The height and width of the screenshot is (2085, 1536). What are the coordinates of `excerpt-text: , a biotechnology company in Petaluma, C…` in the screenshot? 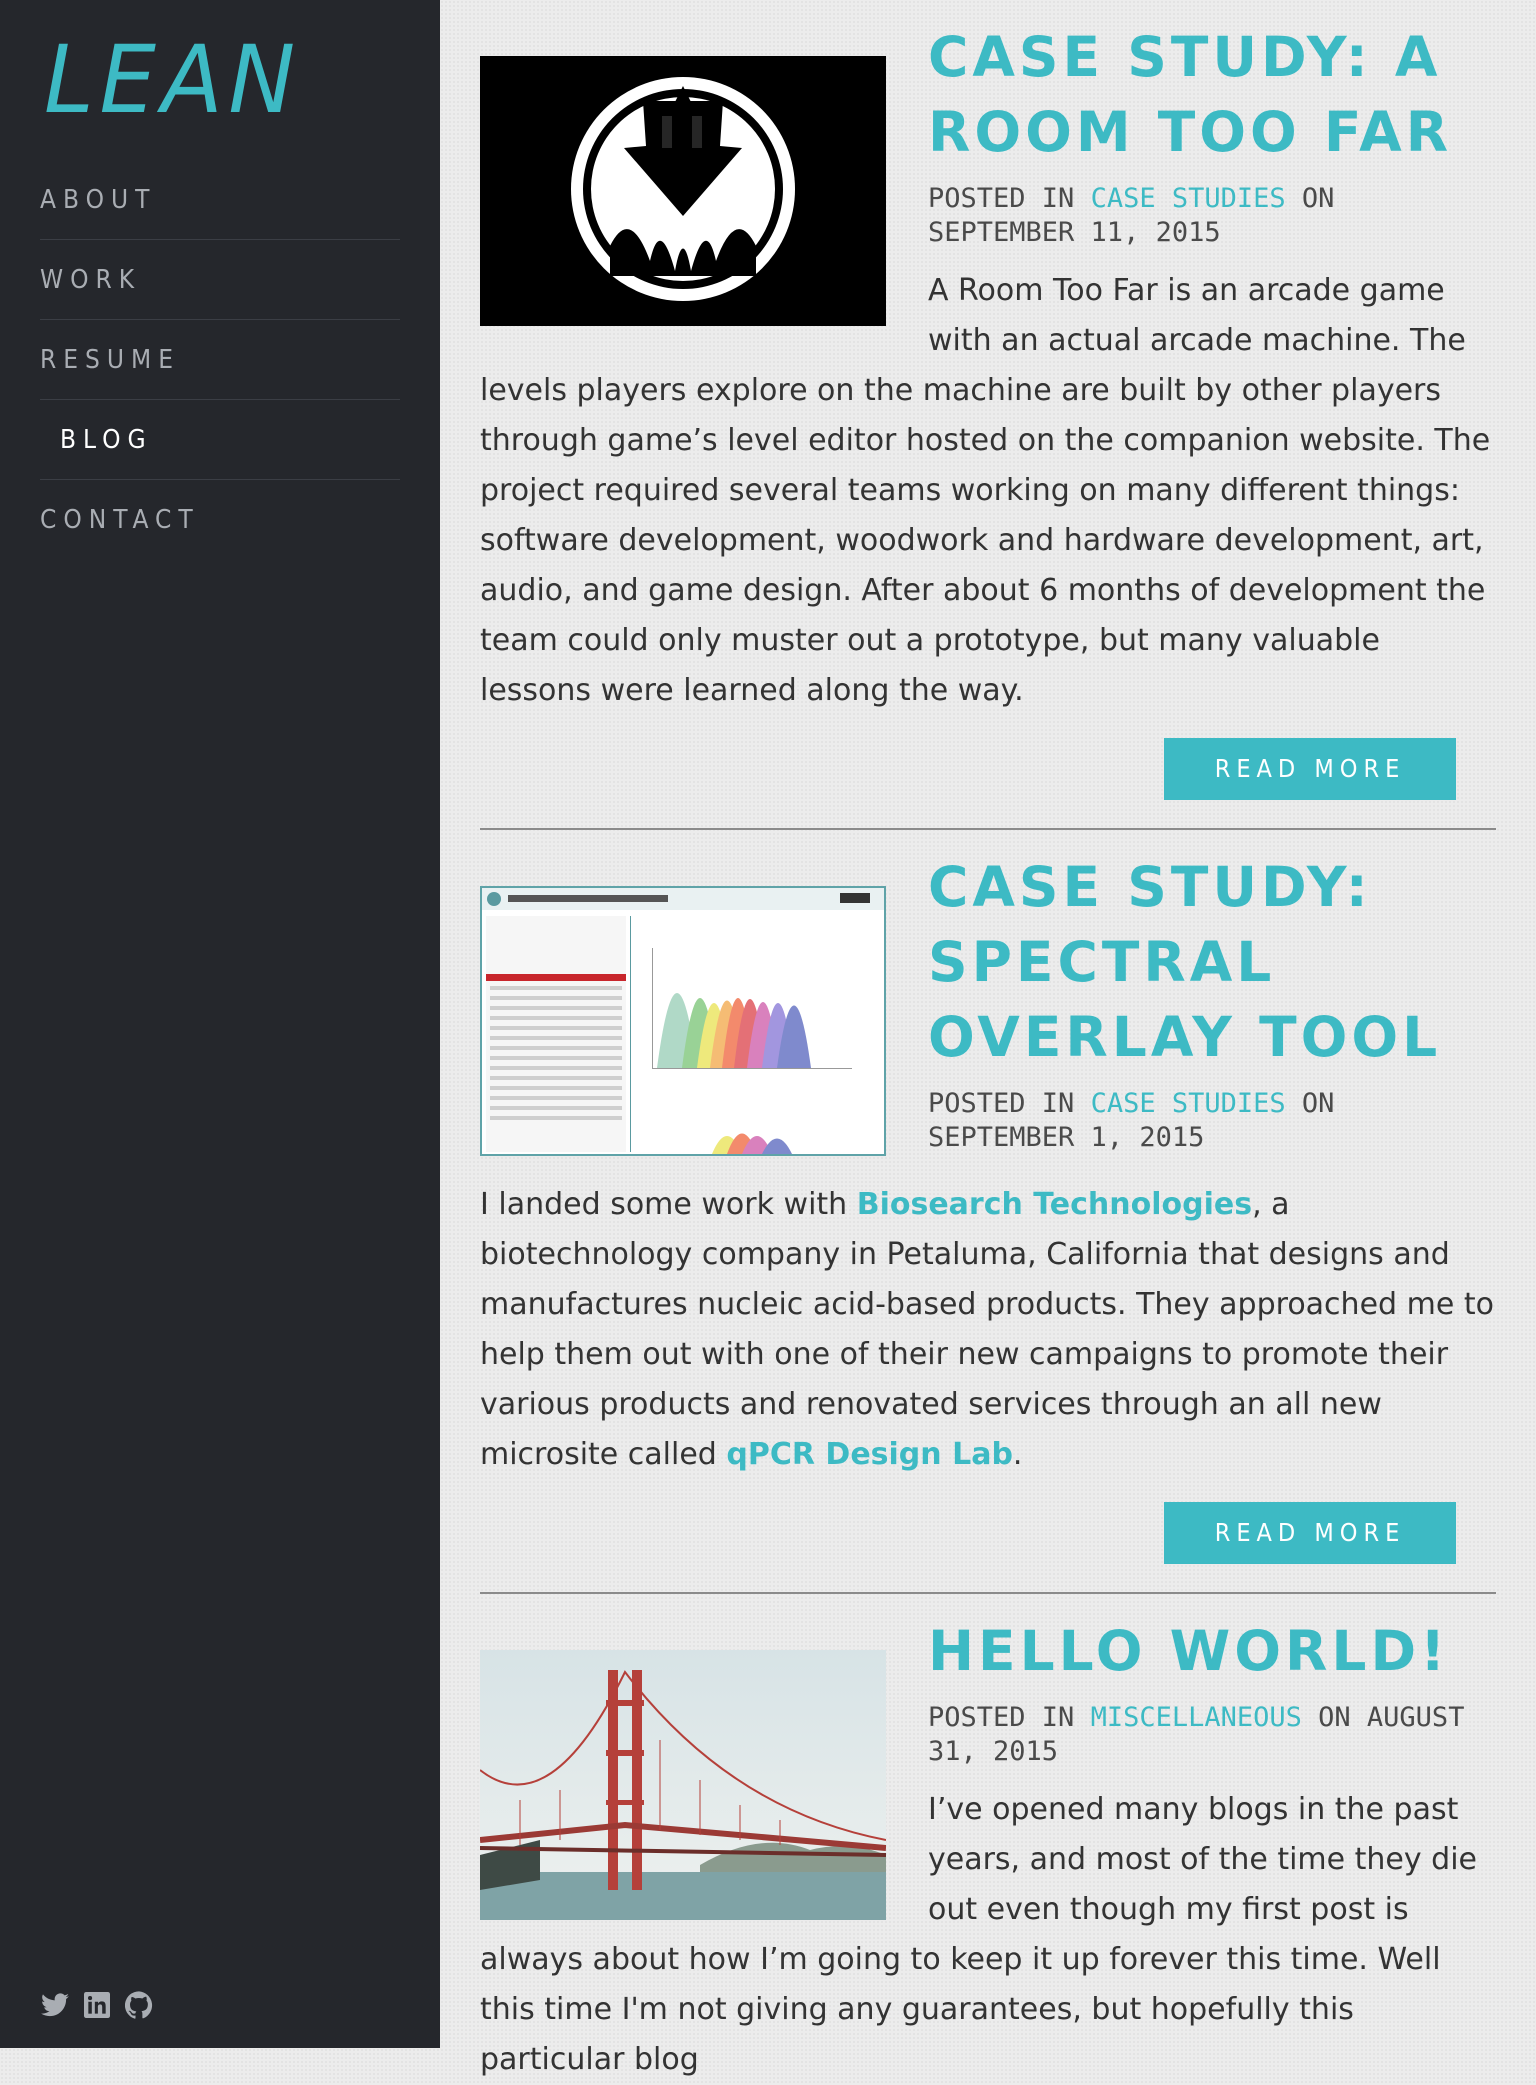 It's located at (987, 1329).